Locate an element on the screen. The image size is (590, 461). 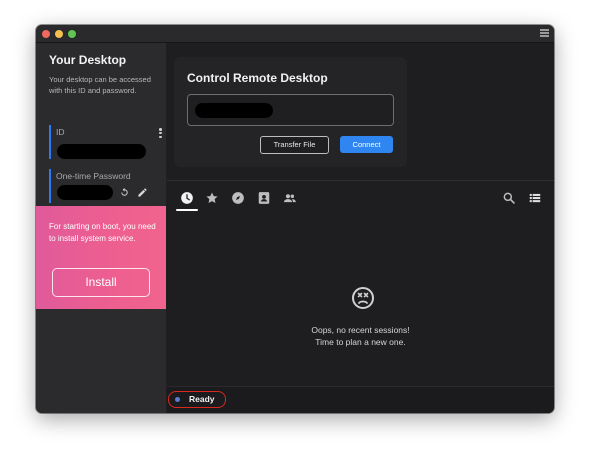
remote-id-input is located at coordinates (290, 110).